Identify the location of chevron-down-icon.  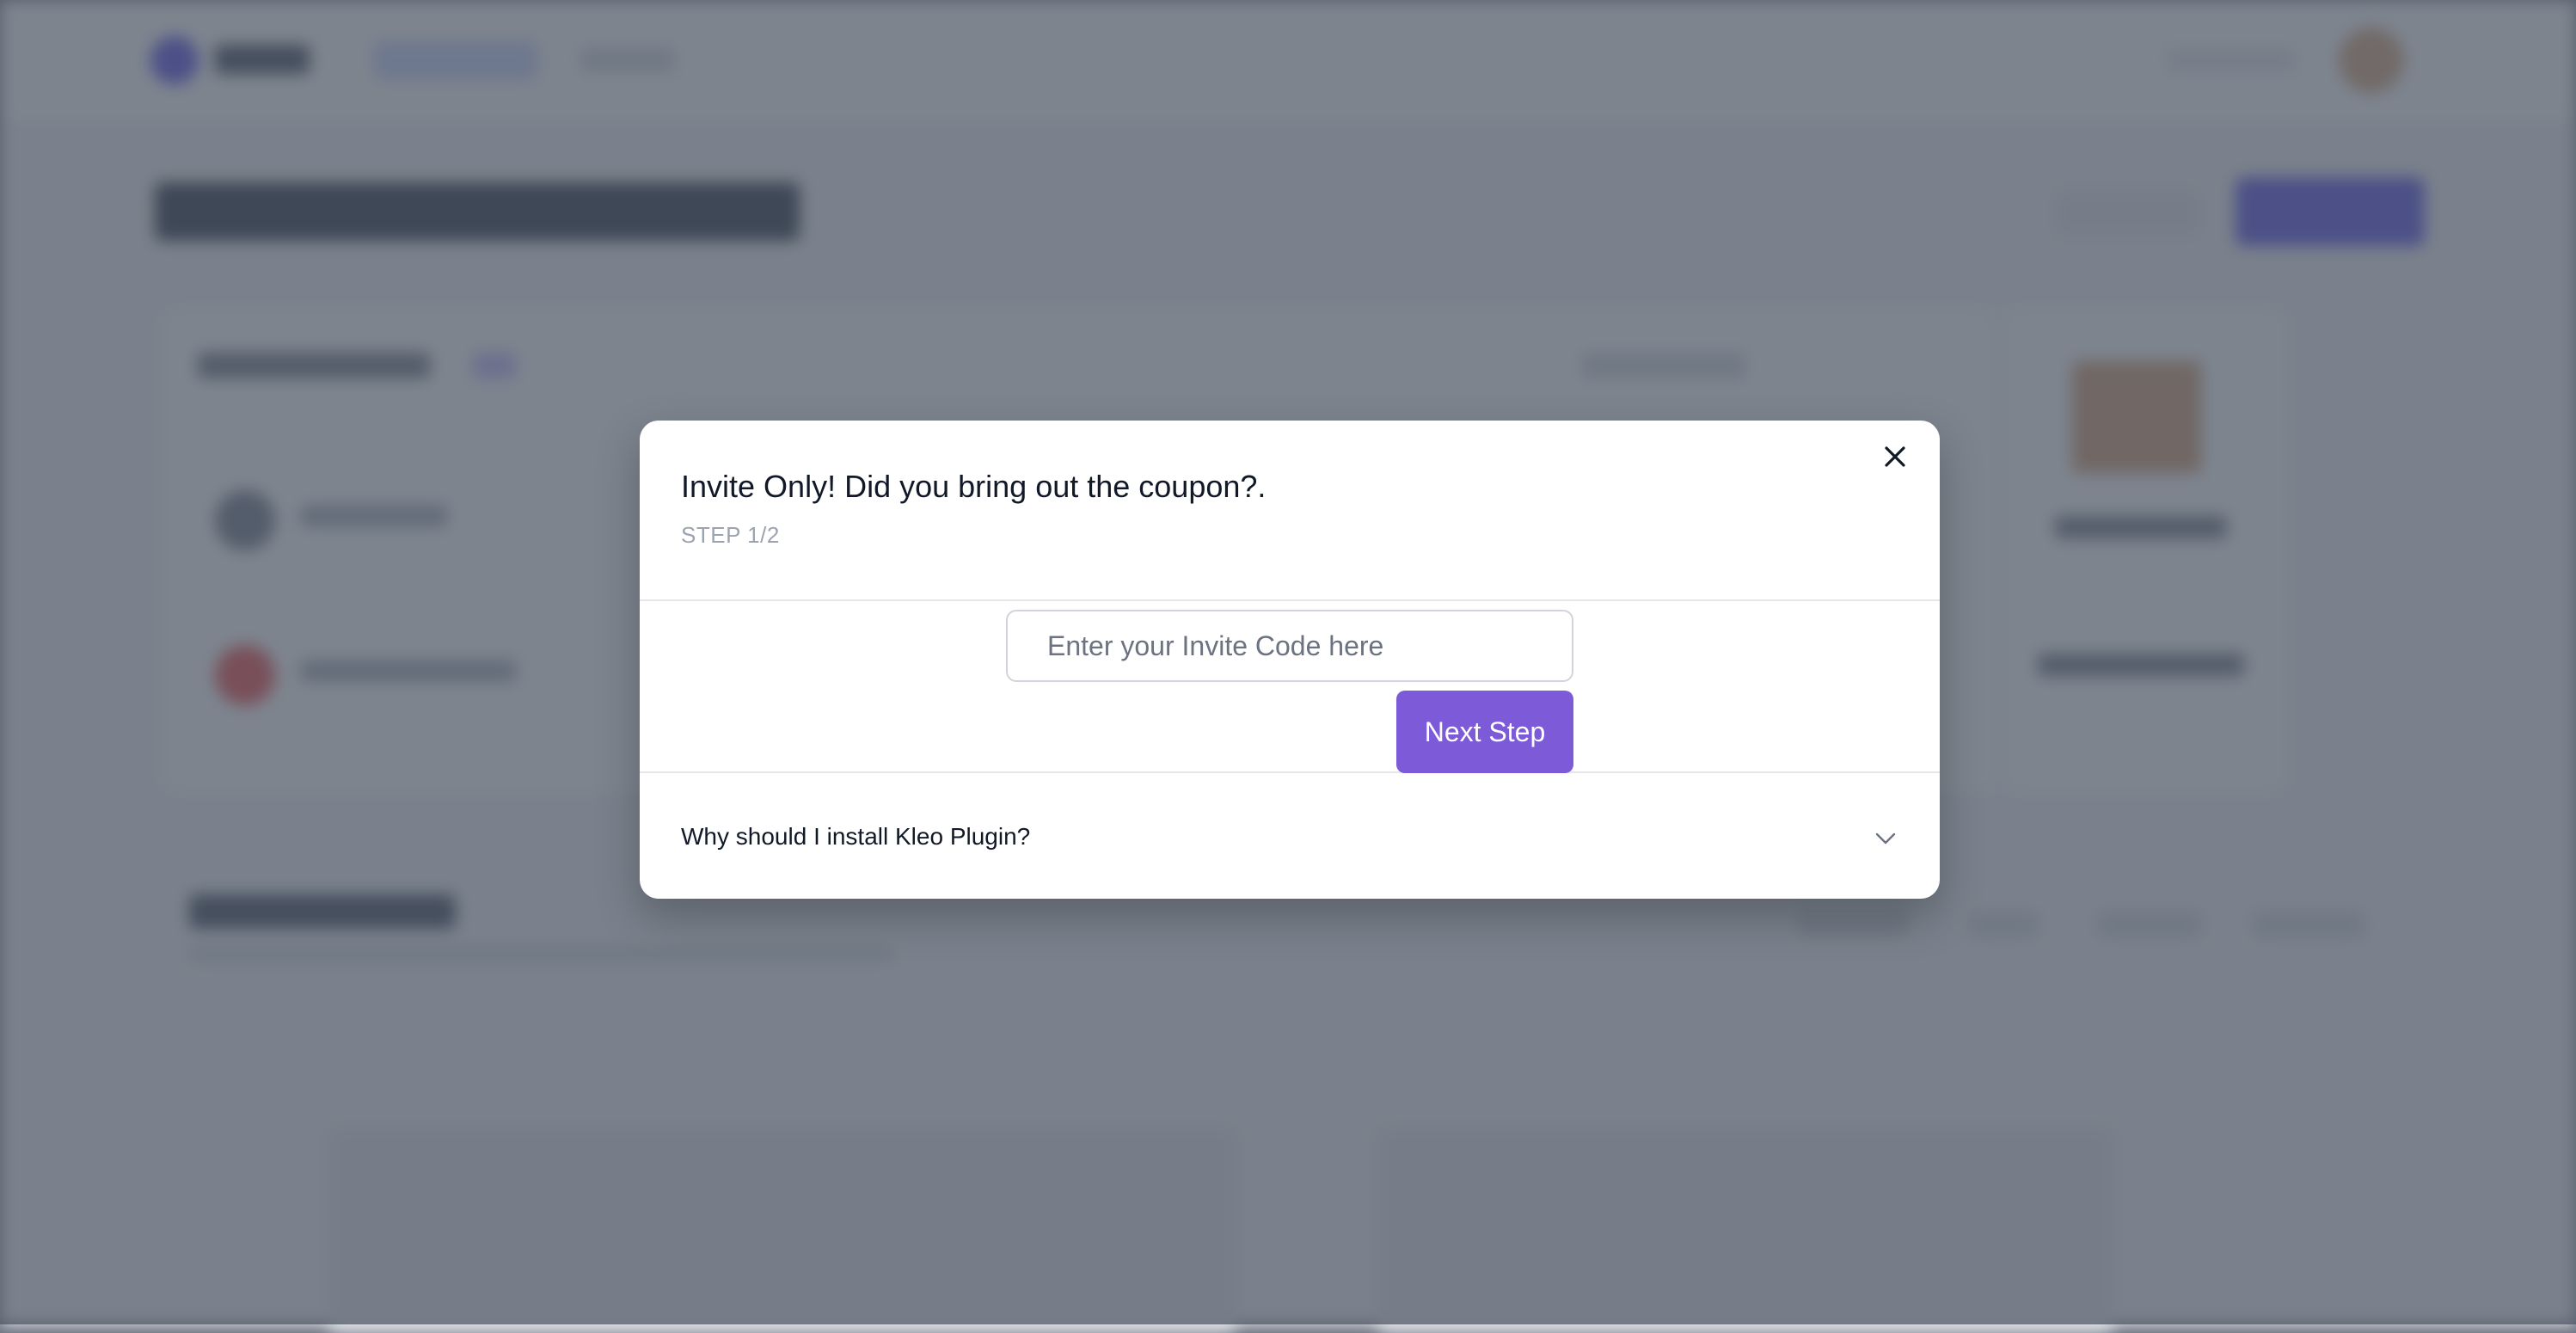
(1885, 838).